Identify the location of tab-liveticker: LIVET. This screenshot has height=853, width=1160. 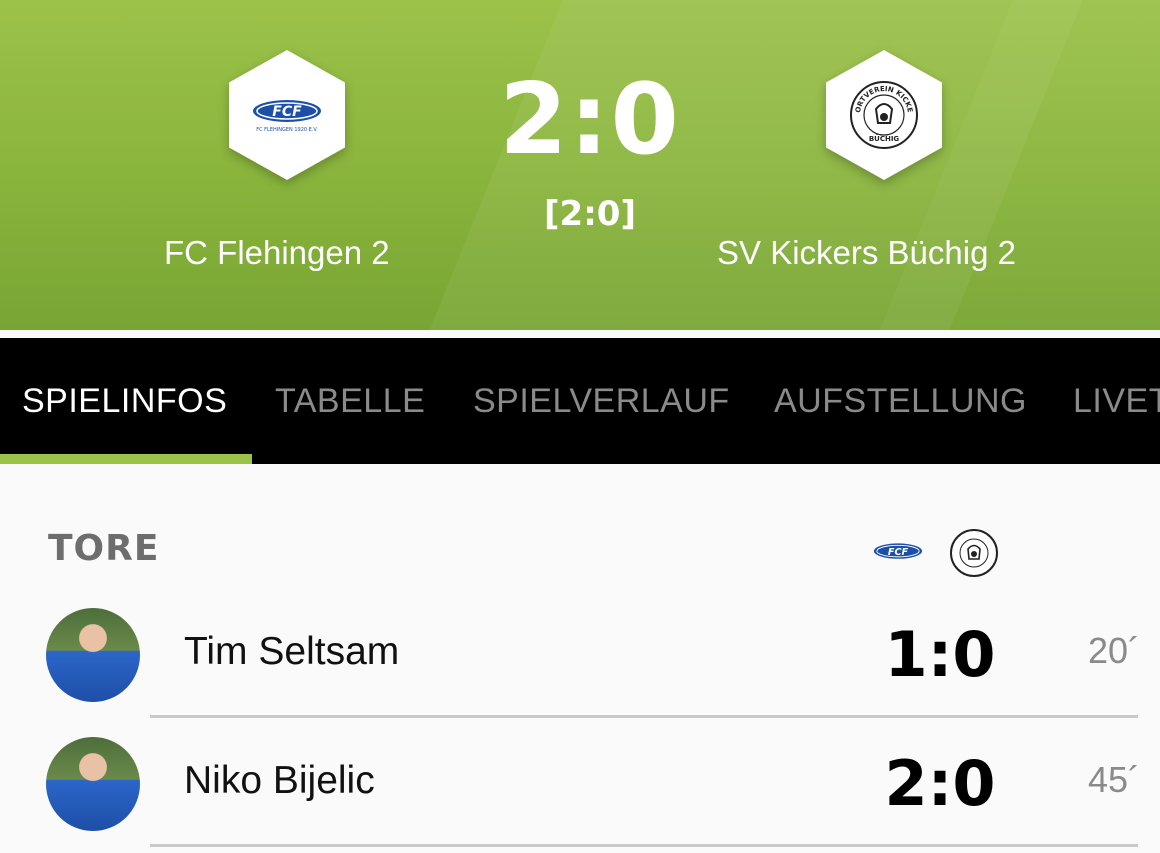
(1116, 401).